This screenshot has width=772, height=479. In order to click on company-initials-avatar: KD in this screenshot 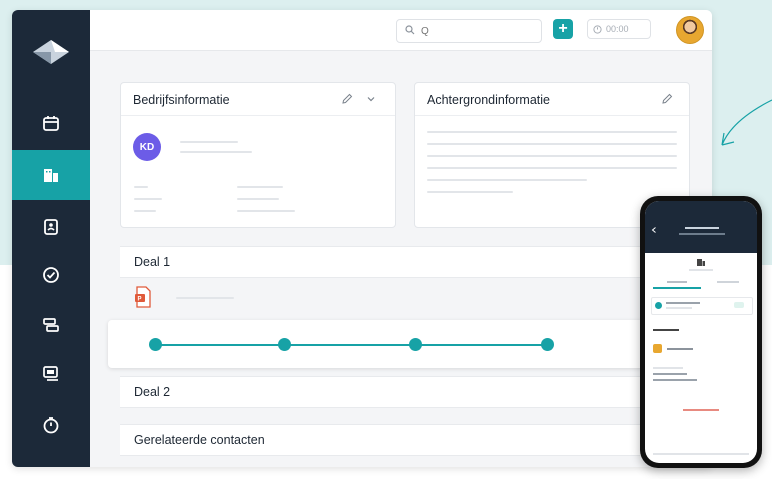, I will do `click(147, 147)`.